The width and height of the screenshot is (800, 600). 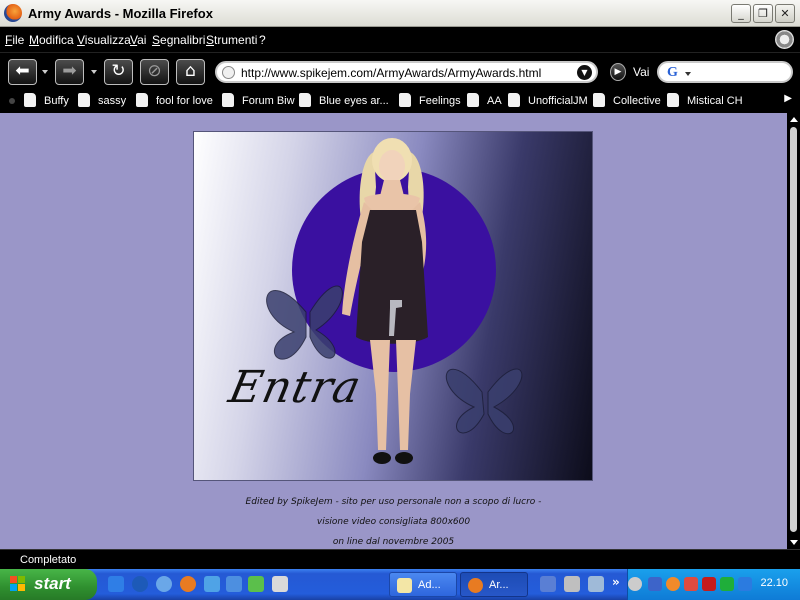 I want to click on status-text: Completato, so click(x=48, y=560).